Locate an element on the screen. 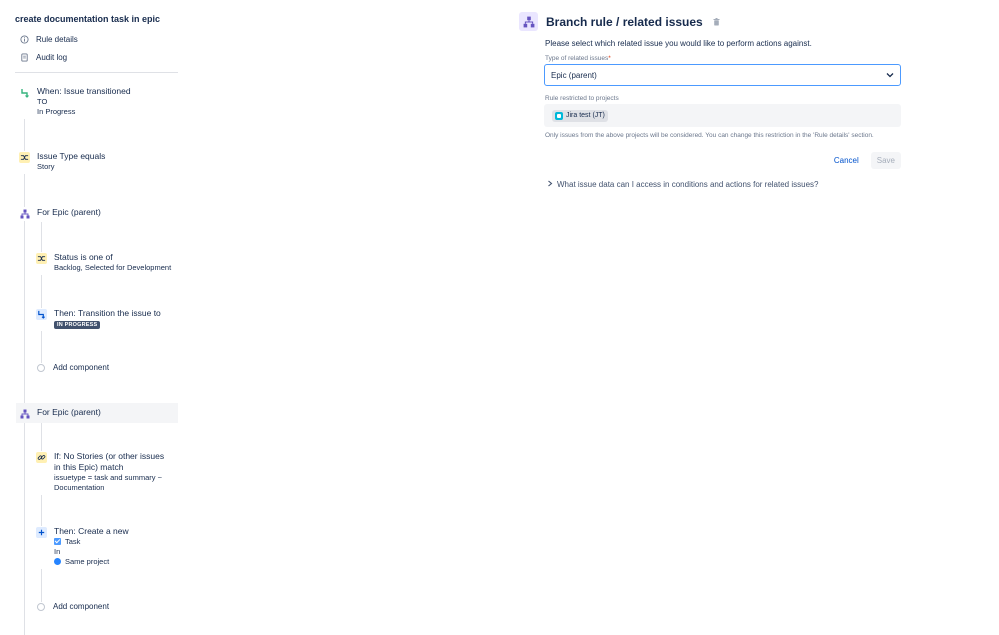 Image resolution: width=999 pixels, height=635 pixels. status-condition-title: Status is one of is located at coordinates (83, 257).